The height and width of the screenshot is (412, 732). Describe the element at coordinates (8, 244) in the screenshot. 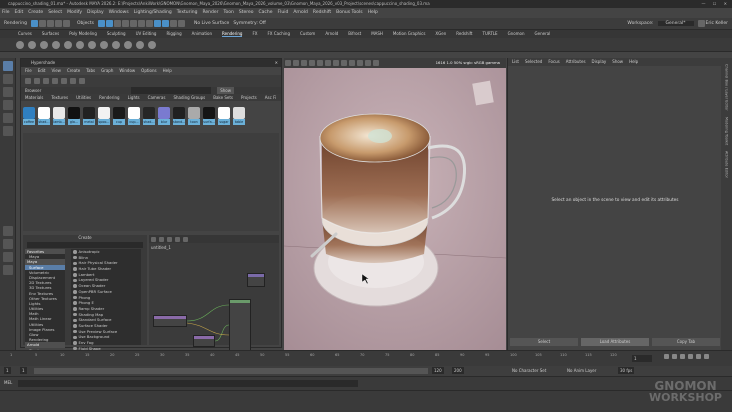

I see `four-view-icon` at that location.